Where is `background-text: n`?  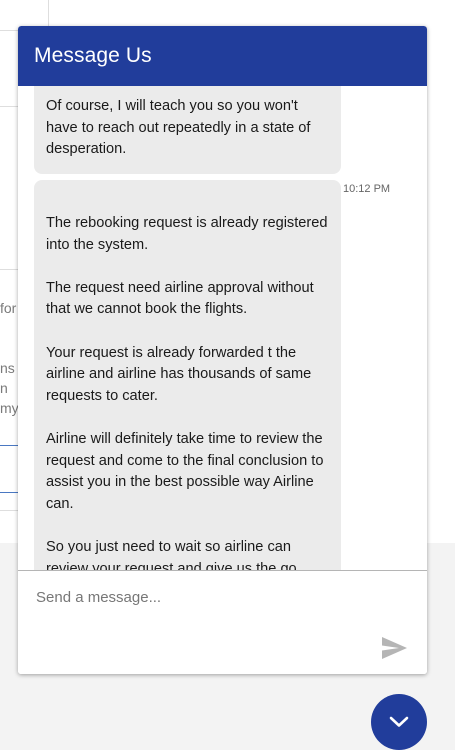 background-text: n is located at coordinates (4, 388).